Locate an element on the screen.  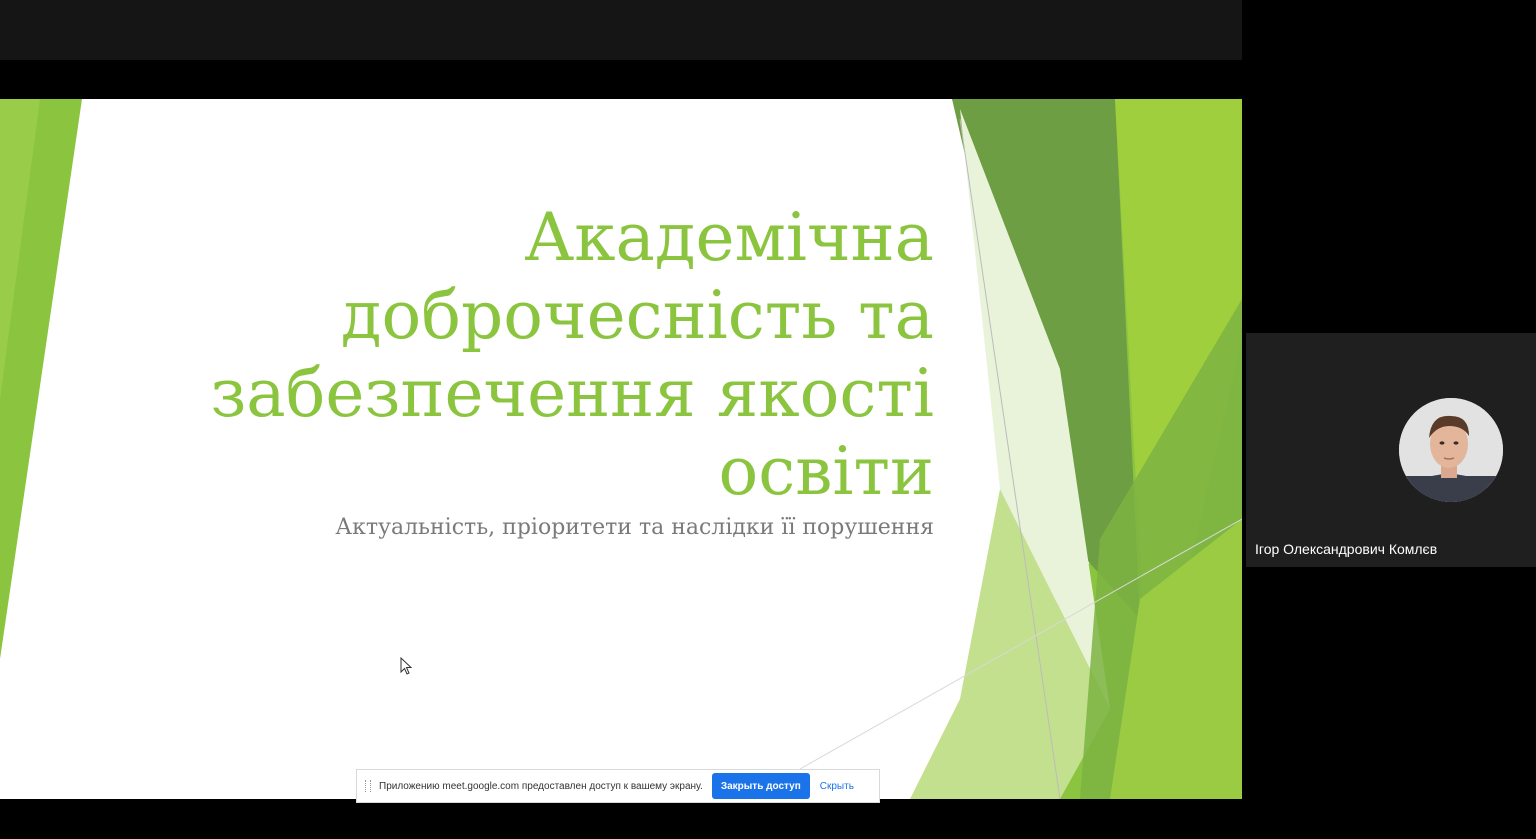
participant-name: Ігор Олександрович Комлєв is located at coordinates (1346, 549).